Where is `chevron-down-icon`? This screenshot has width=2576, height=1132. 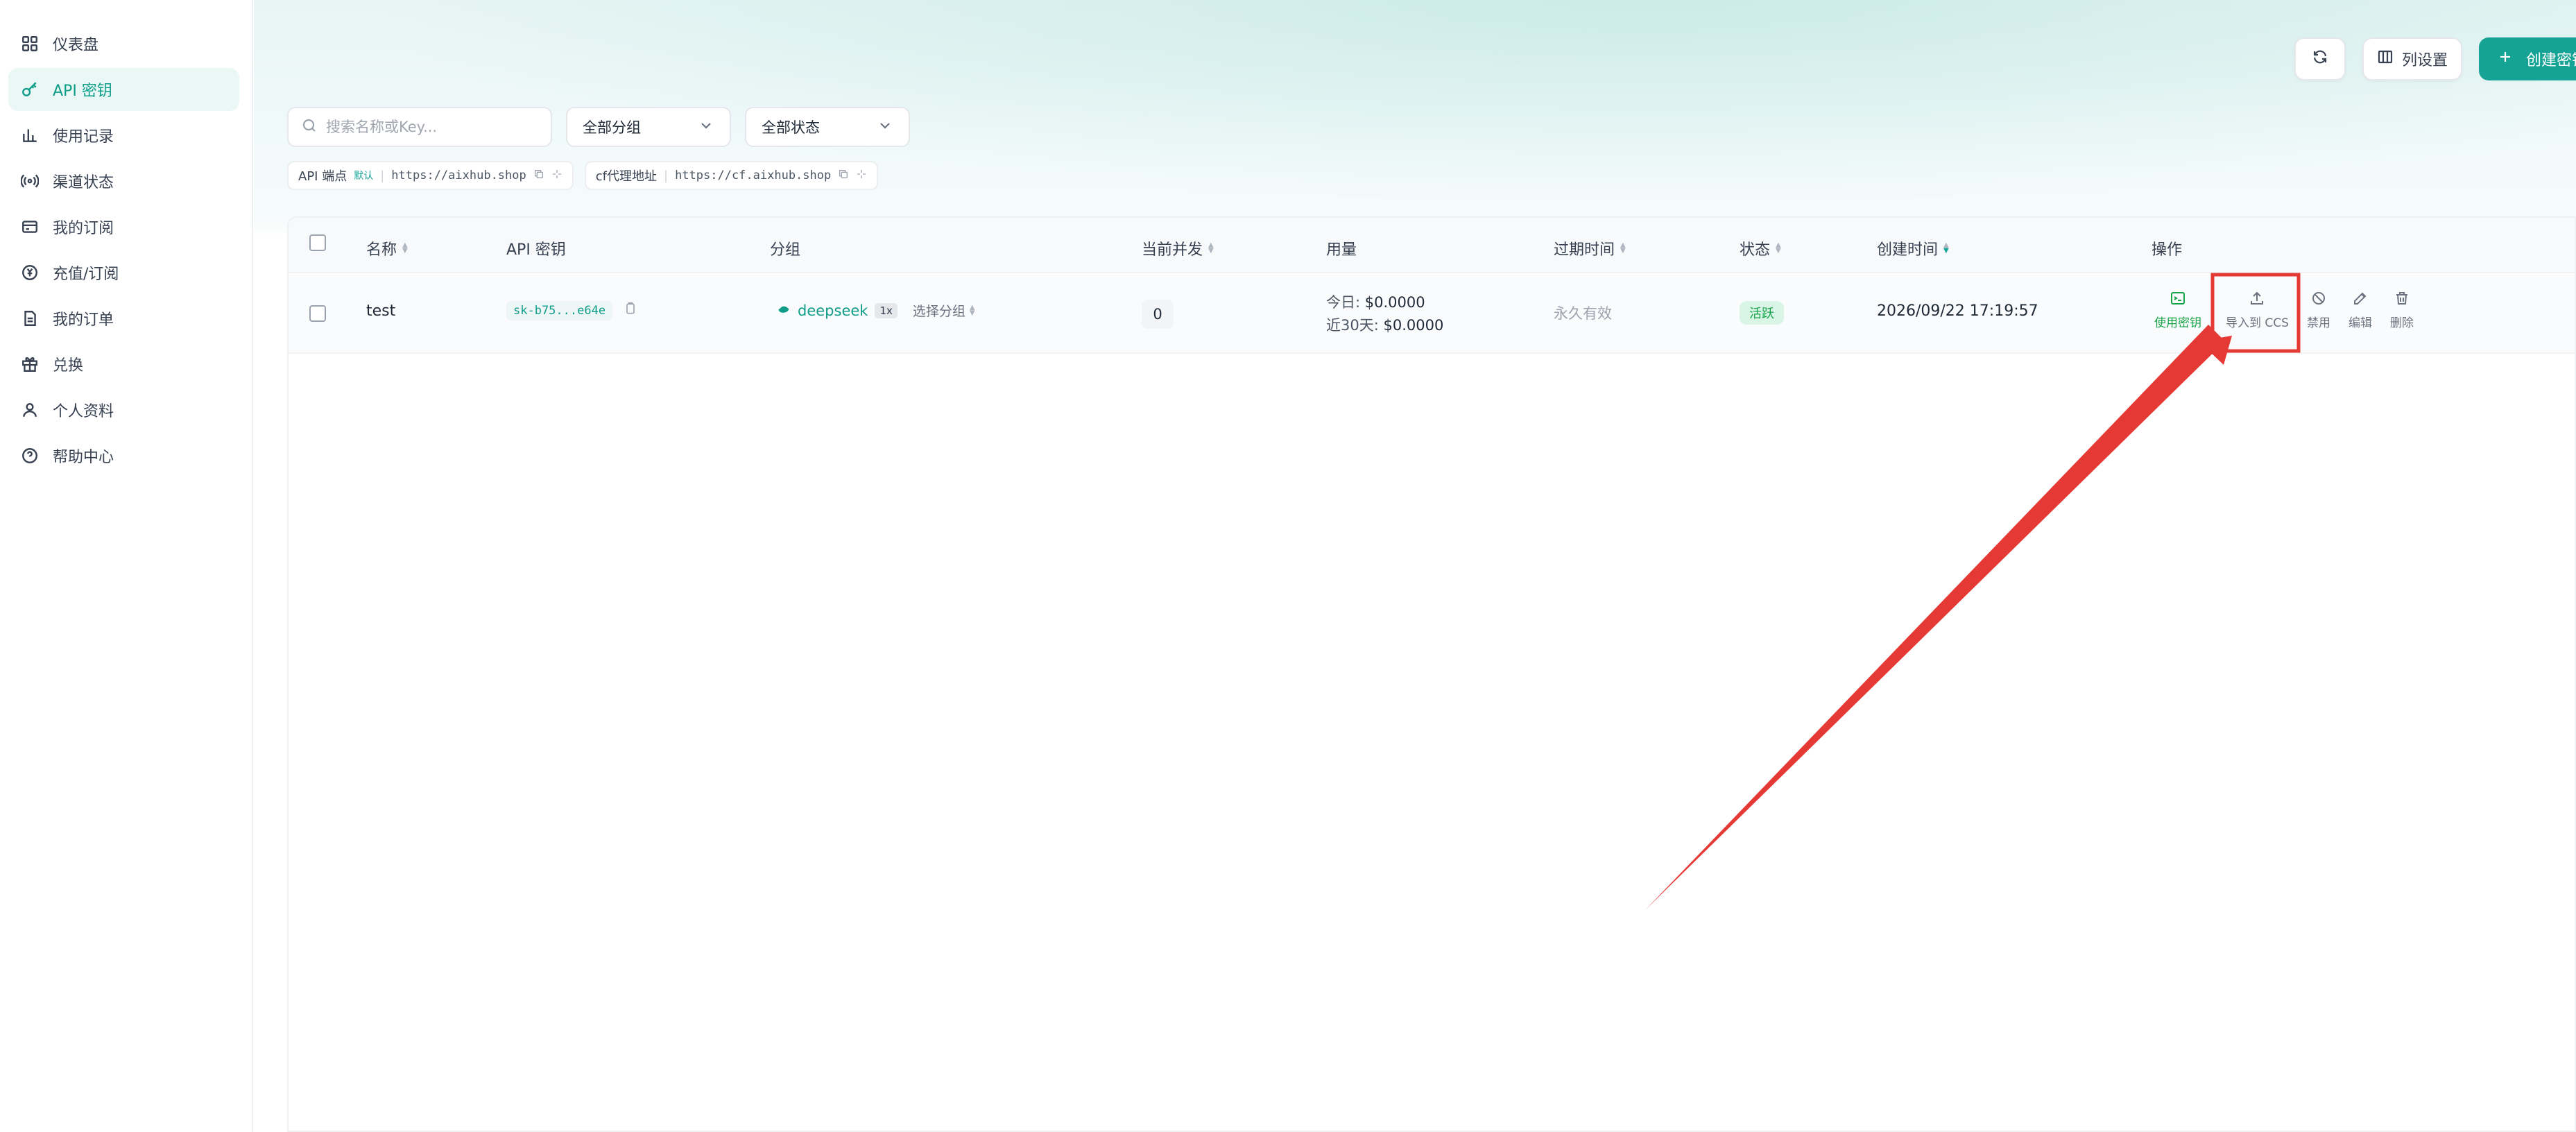 chevron-down-icon is located at coordinates (885, 127).